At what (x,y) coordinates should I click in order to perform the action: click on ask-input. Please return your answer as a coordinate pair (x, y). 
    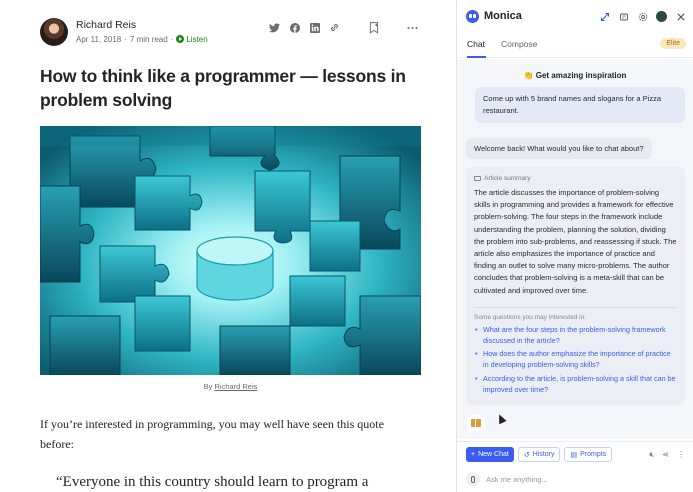
    Looking at the image, I should click on (576, 479).